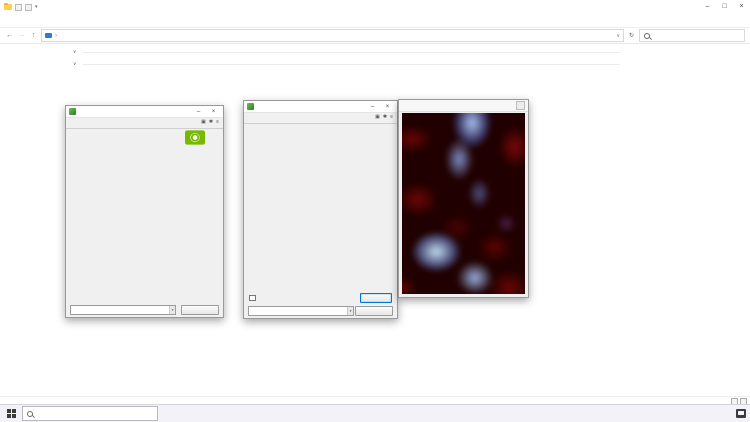 This screenshot has height=422, width=750. Describe the element at coordinates (33, 35) in the screenshot. I see `up-icon` at that location.